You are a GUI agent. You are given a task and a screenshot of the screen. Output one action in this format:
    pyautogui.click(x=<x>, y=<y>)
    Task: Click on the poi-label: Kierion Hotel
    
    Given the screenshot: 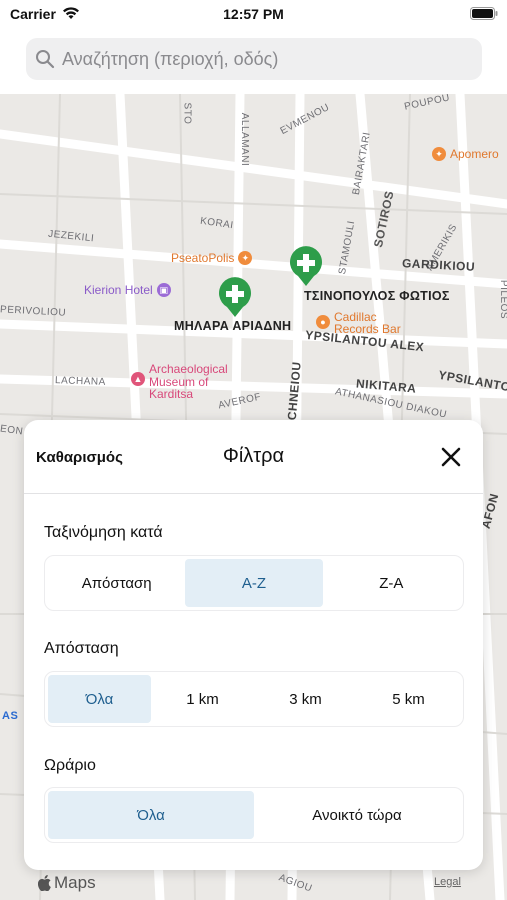 What is the action you would take?
    pyautogui.click(x=118, y=290)
    